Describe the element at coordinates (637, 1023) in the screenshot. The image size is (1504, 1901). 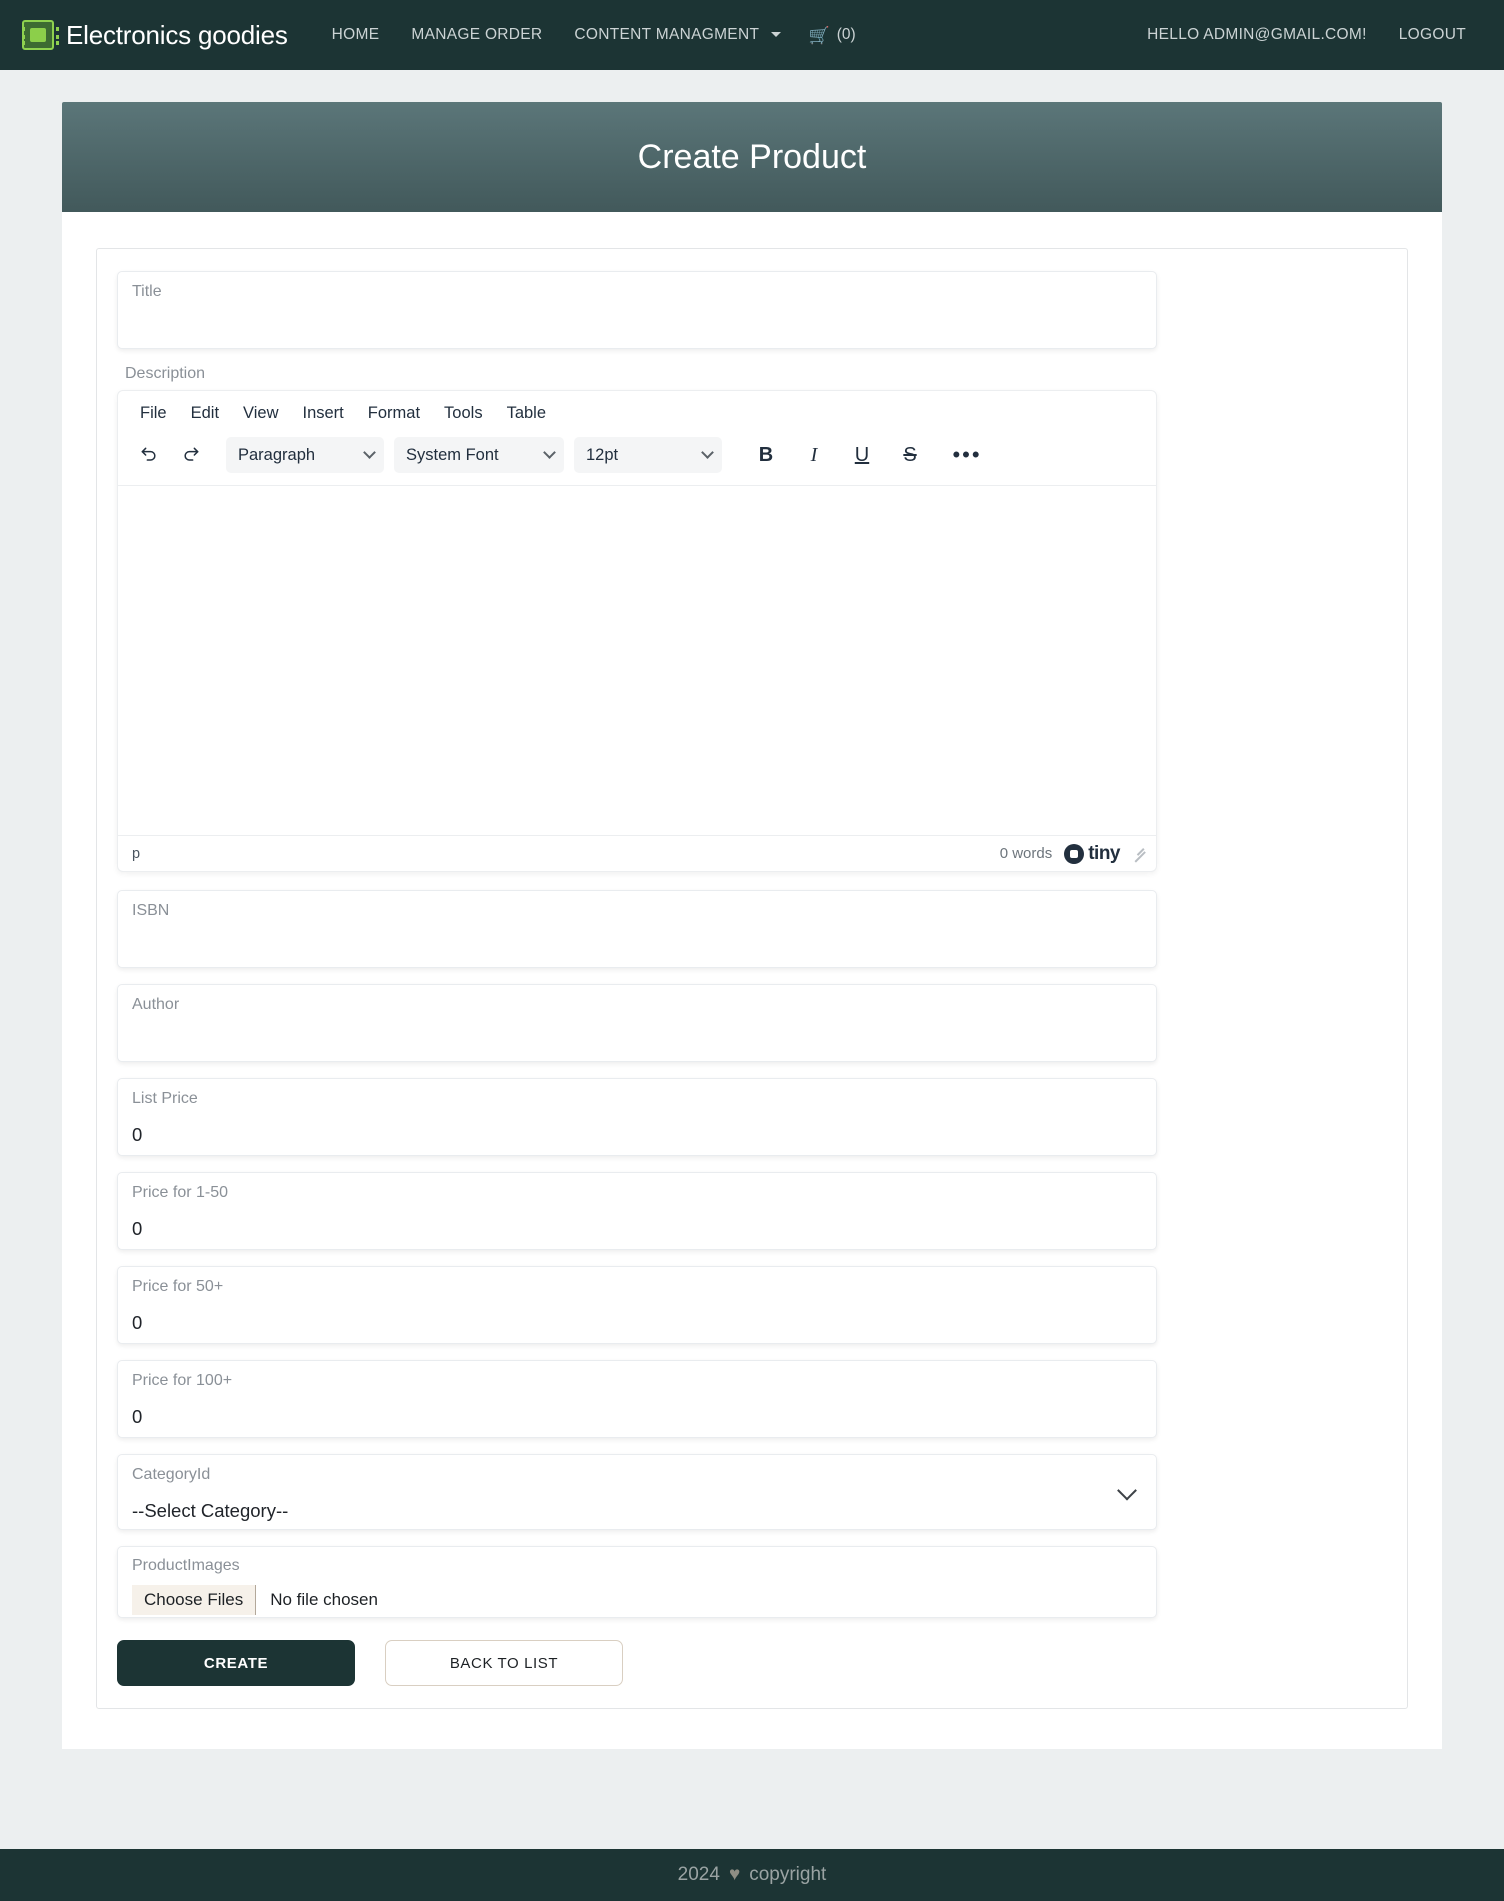
I see `author-field: Author` at that location.